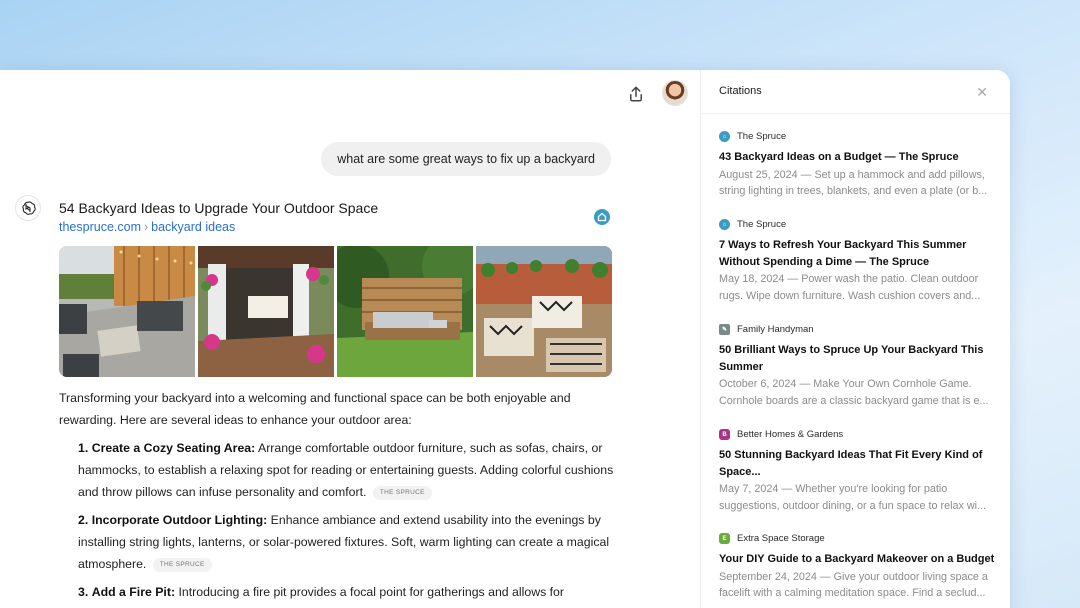  What do you see at coordinates (724, 538) in the screenshot?
I see `extra-space-storage-logo-icon: E` at bounding box center [724, 538].